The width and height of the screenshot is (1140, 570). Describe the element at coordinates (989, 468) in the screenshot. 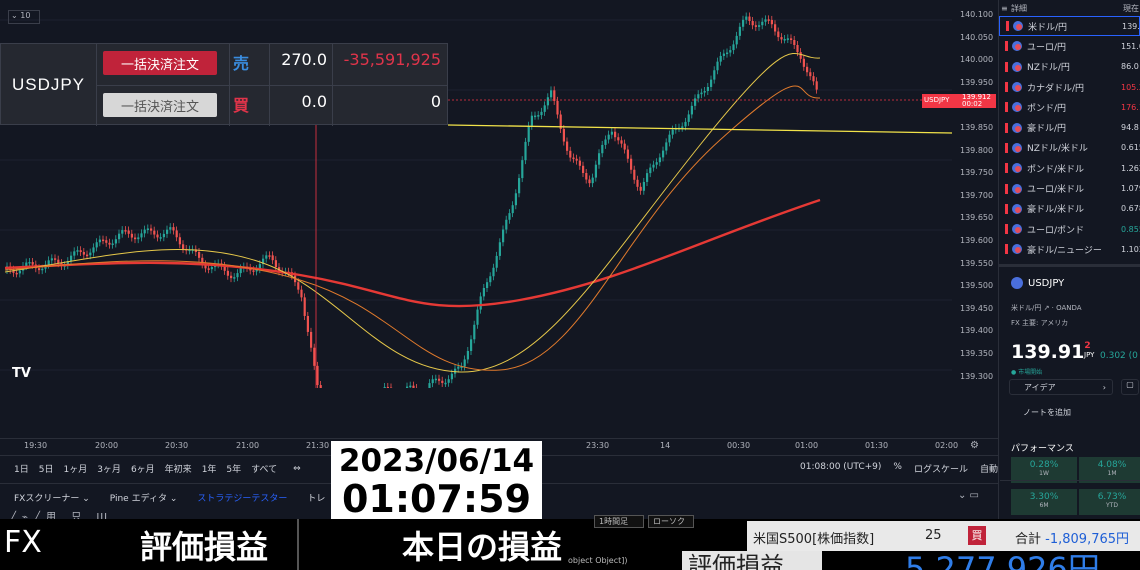

I see `auto-scale-toggle: 自動` at that location.